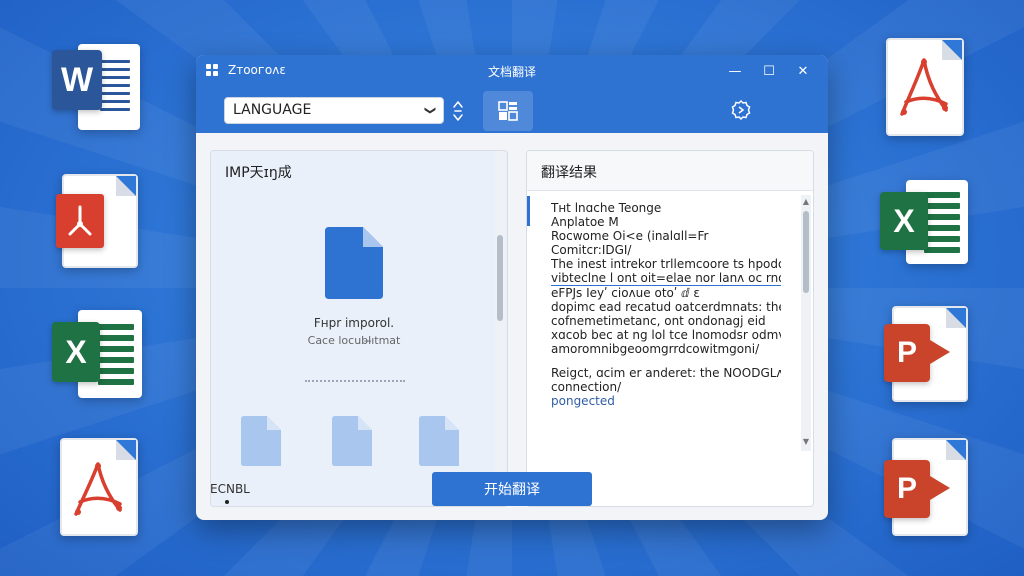 The image size is (1024, 576). What do you see at coordinates (741, 110) in the screenshot?
I see `settings-gear-icon` at bounding box center [741, 110].